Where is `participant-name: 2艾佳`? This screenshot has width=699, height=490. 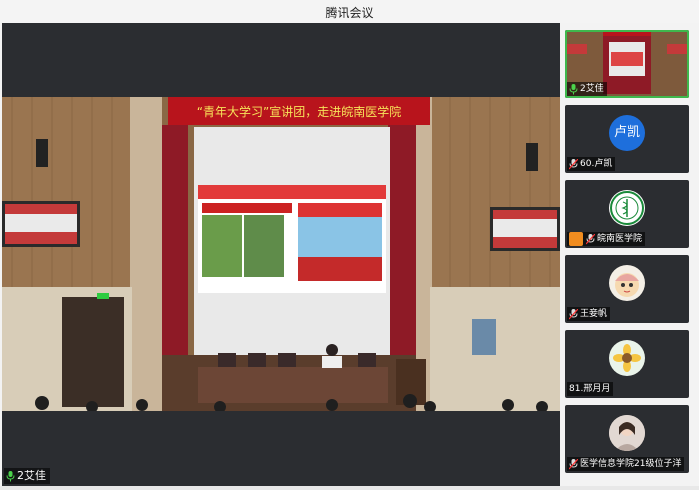
participant-name: 2艾佳 is located at coordinates (592, 89).